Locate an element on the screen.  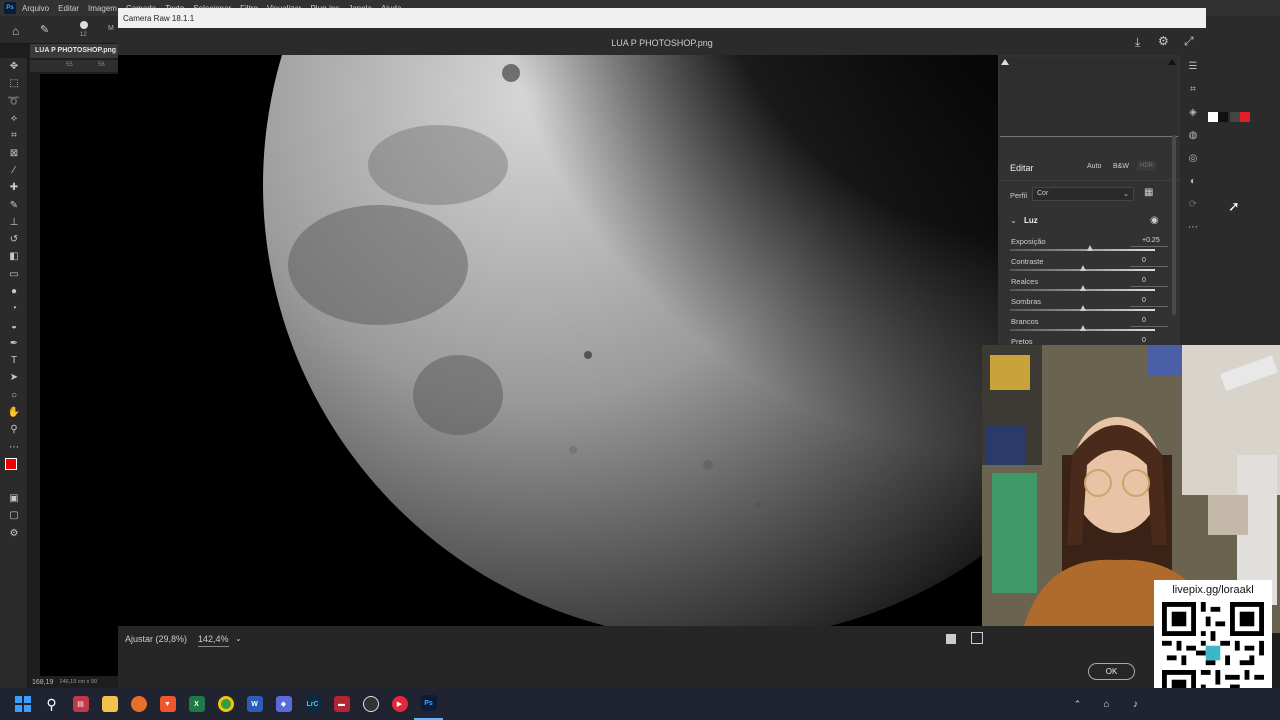
lightroom-classic-icon: LrC is located at coordinates (312, 704).